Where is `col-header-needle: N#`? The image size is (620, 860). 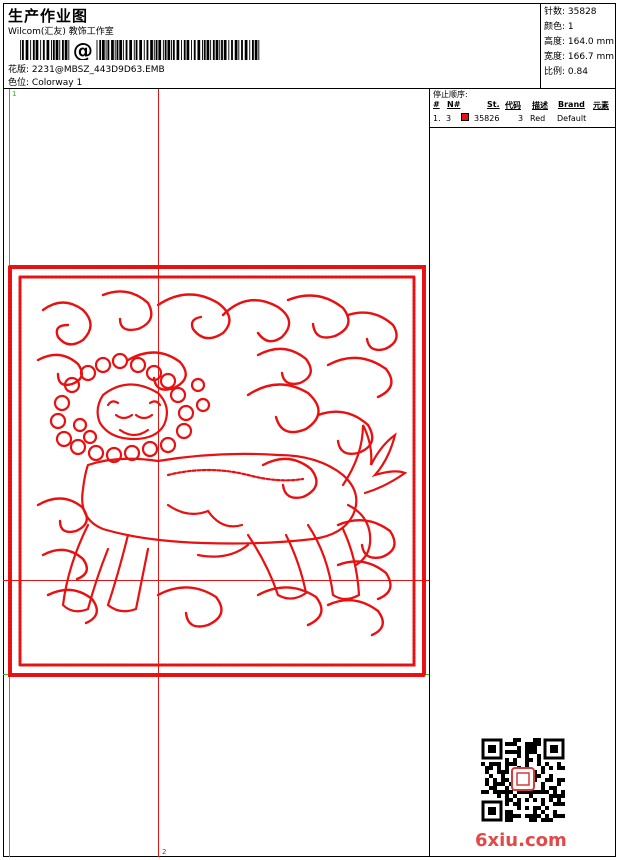
col-header-needle: N# is located at coordinates (454, 104).